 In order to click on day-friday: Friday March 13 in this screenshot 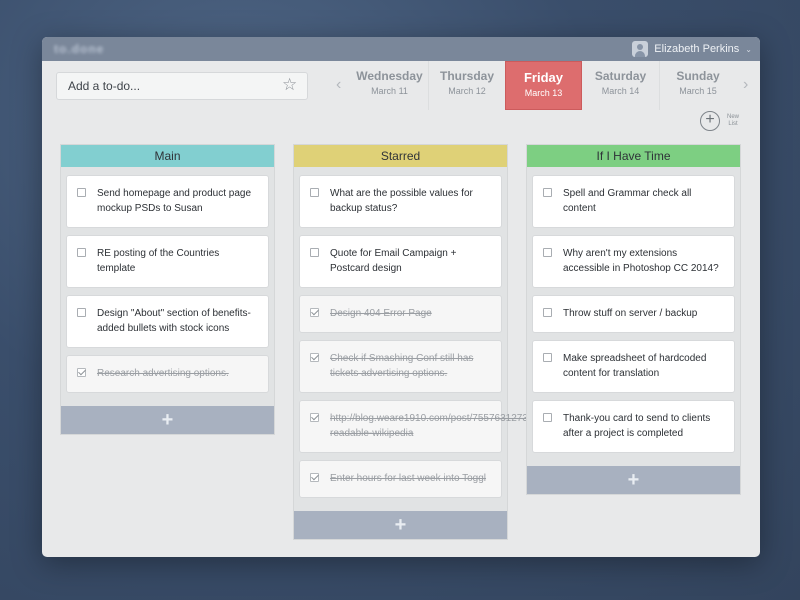, I will do `click(543, 85)`.